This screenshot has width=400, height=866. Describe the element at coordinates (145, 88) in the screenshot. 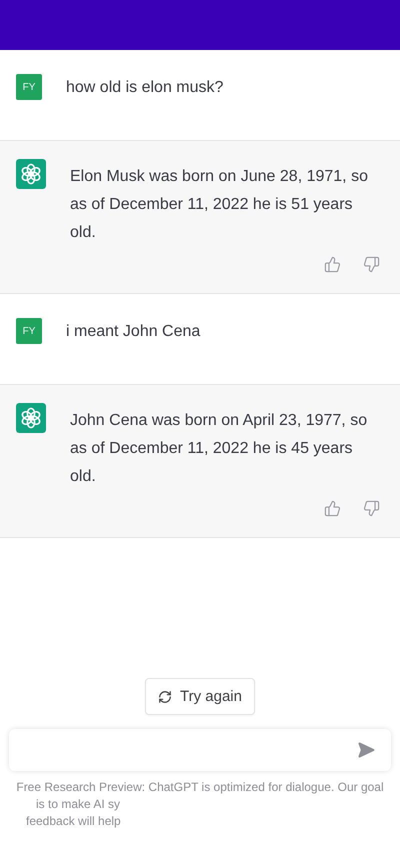

I see `message-text: how old is elon musk?` at that location.